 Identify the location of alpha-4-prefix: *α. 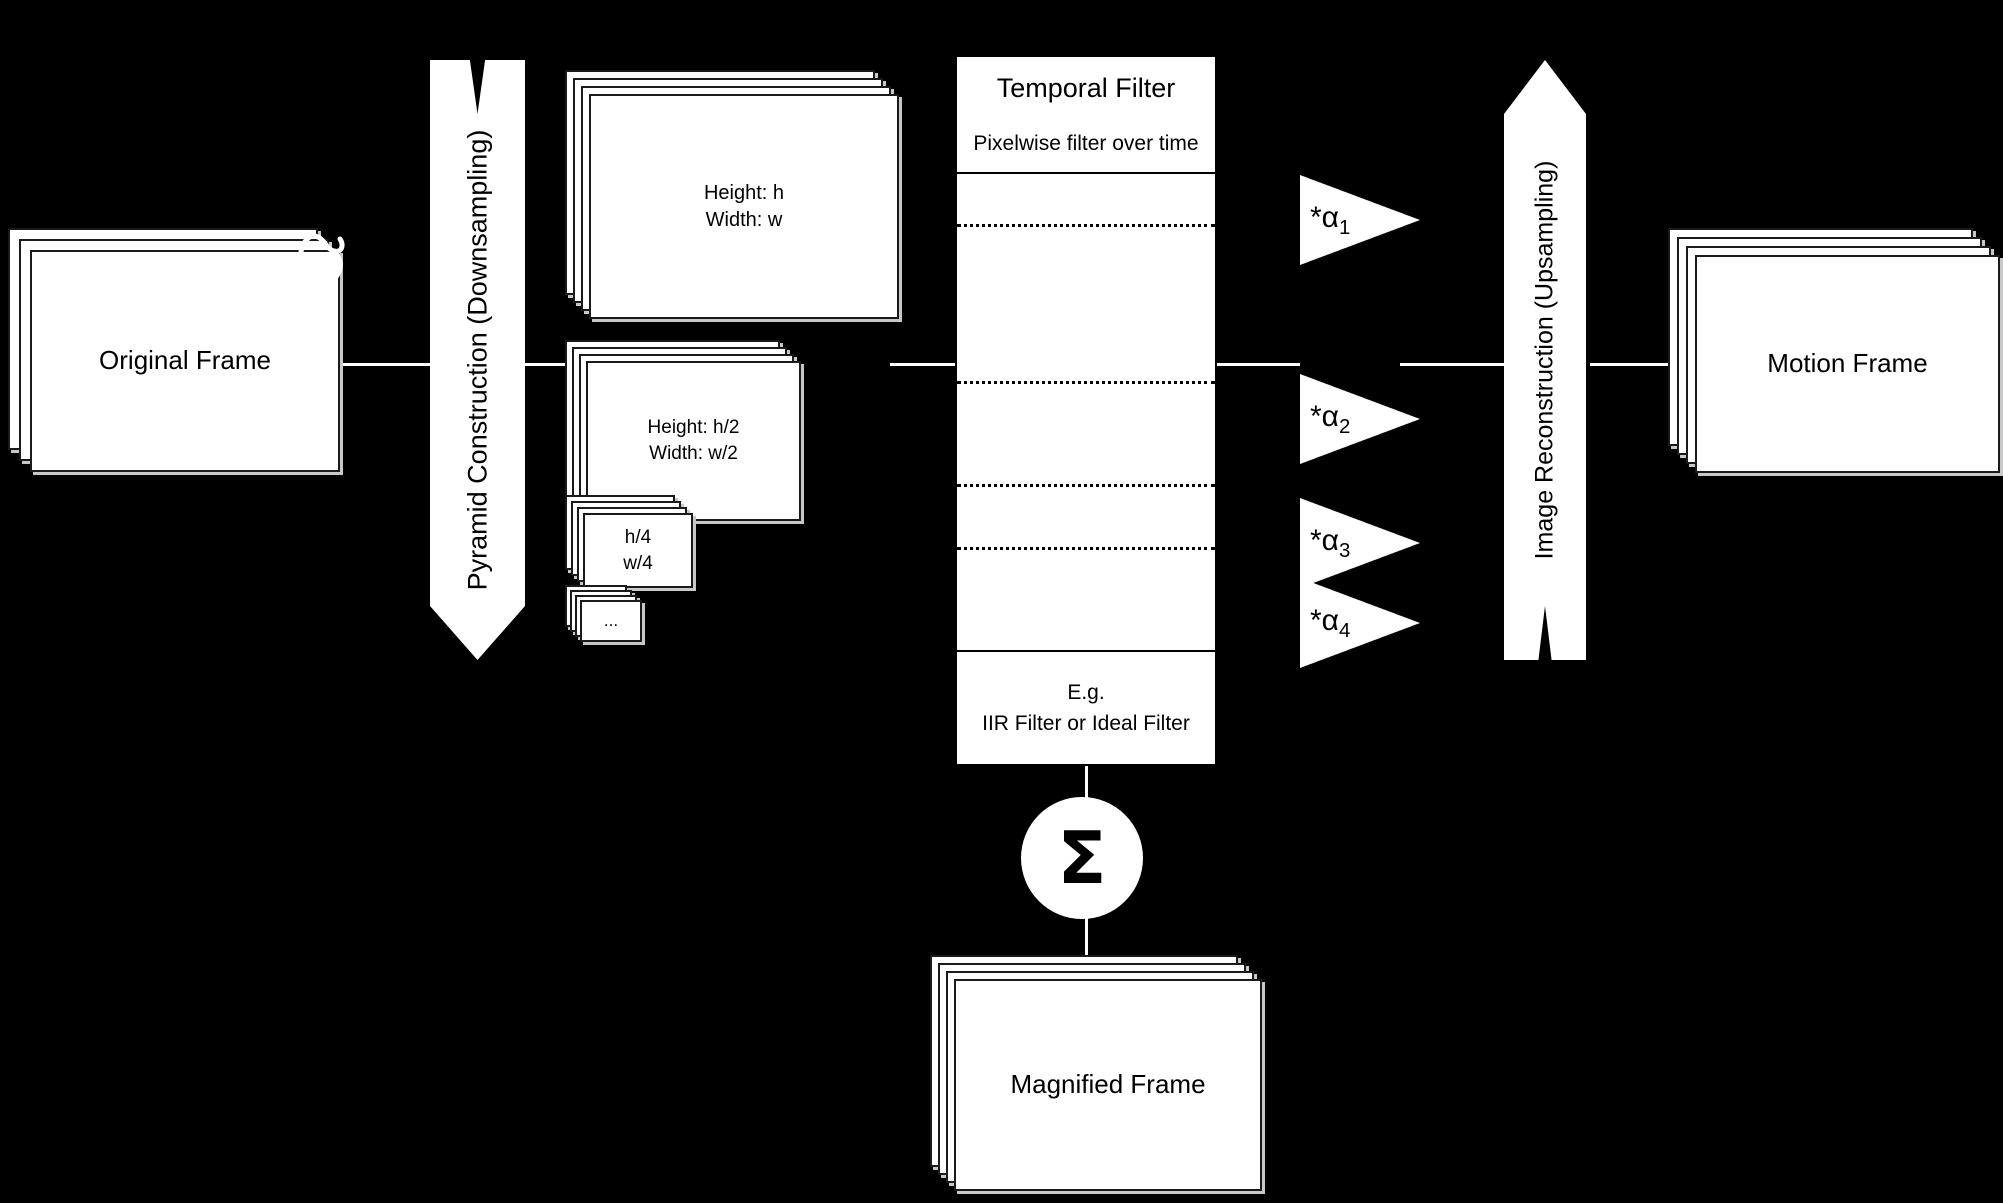
(1325, 620).